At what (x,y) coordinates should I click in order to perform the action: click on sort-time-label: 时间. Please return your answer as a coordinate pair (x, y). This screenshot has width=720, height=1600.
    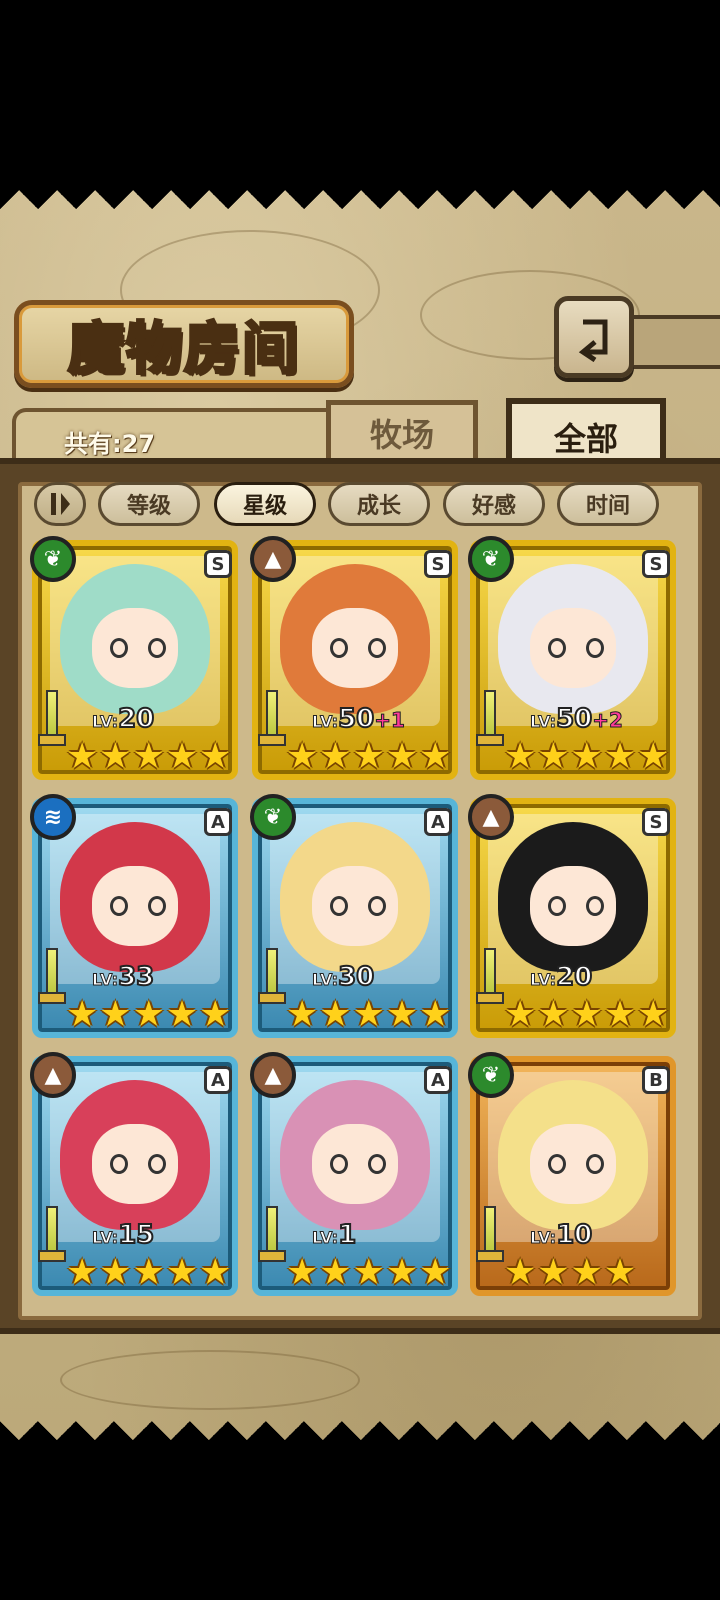
    Looking at the image, I should click on (607, 506).